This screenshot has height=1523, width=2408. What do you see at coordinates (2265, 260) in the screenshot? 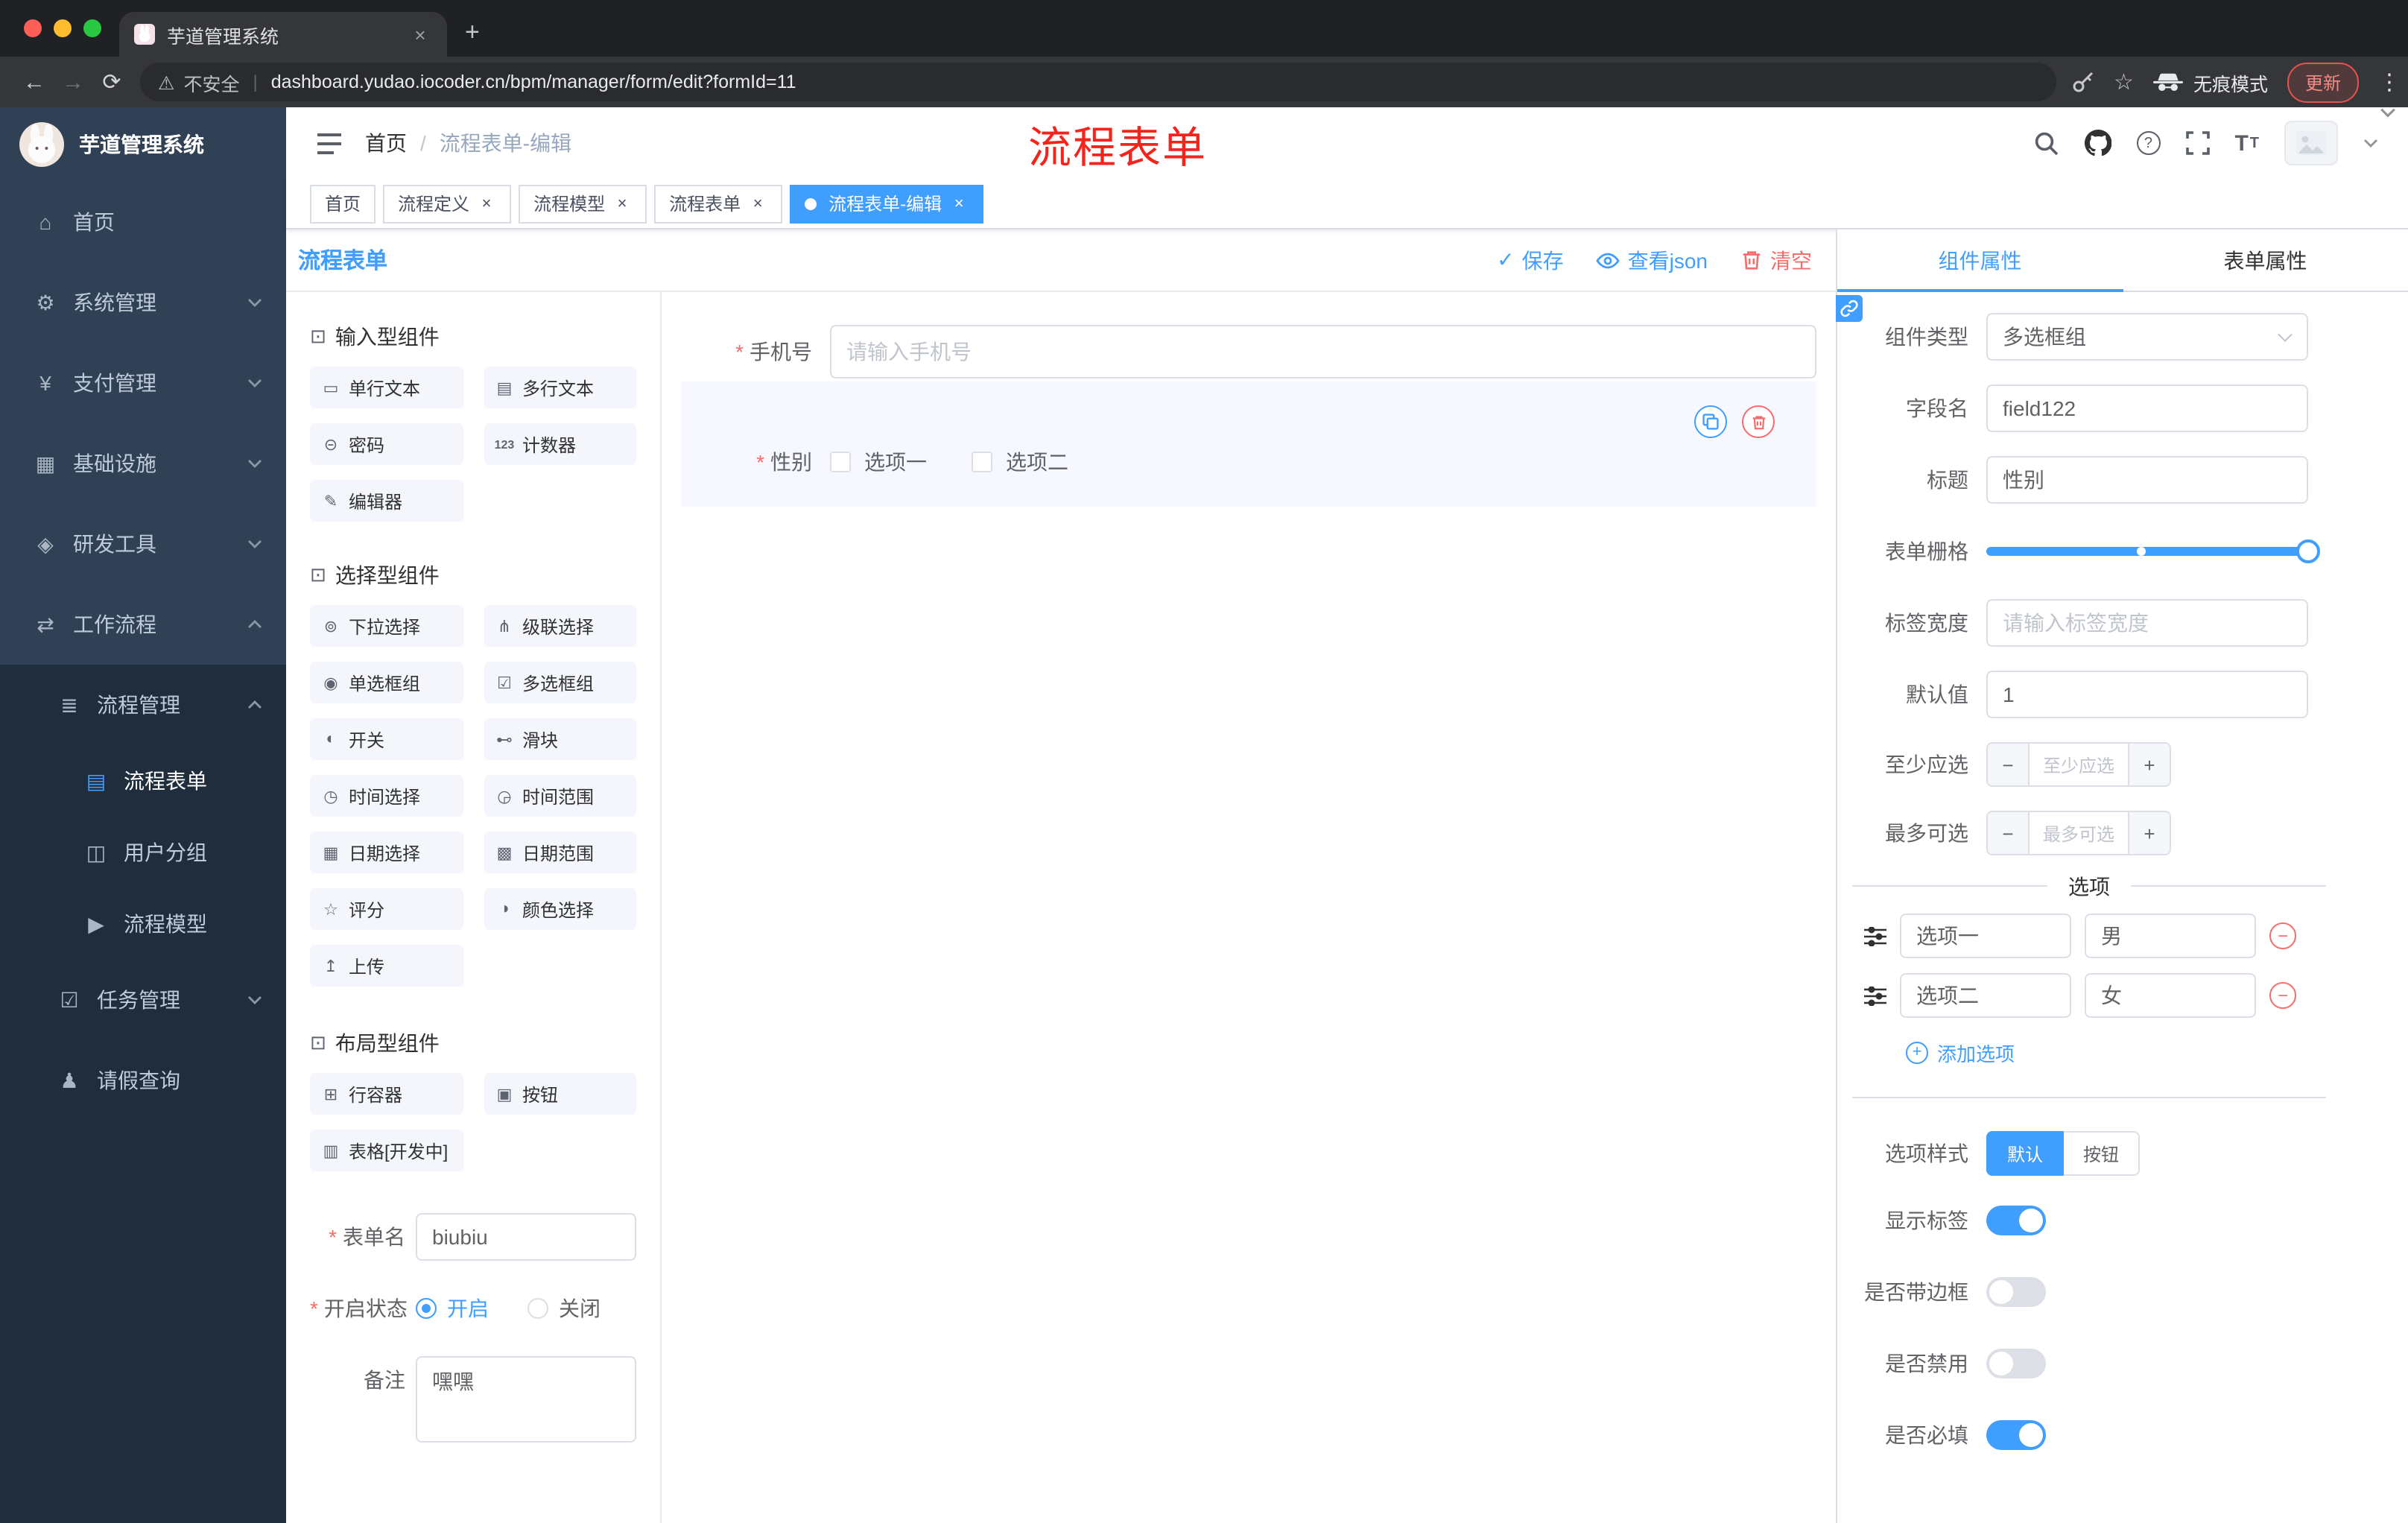
I see `tab-form-props: 表单属性` at bounding box center [2265, 260].